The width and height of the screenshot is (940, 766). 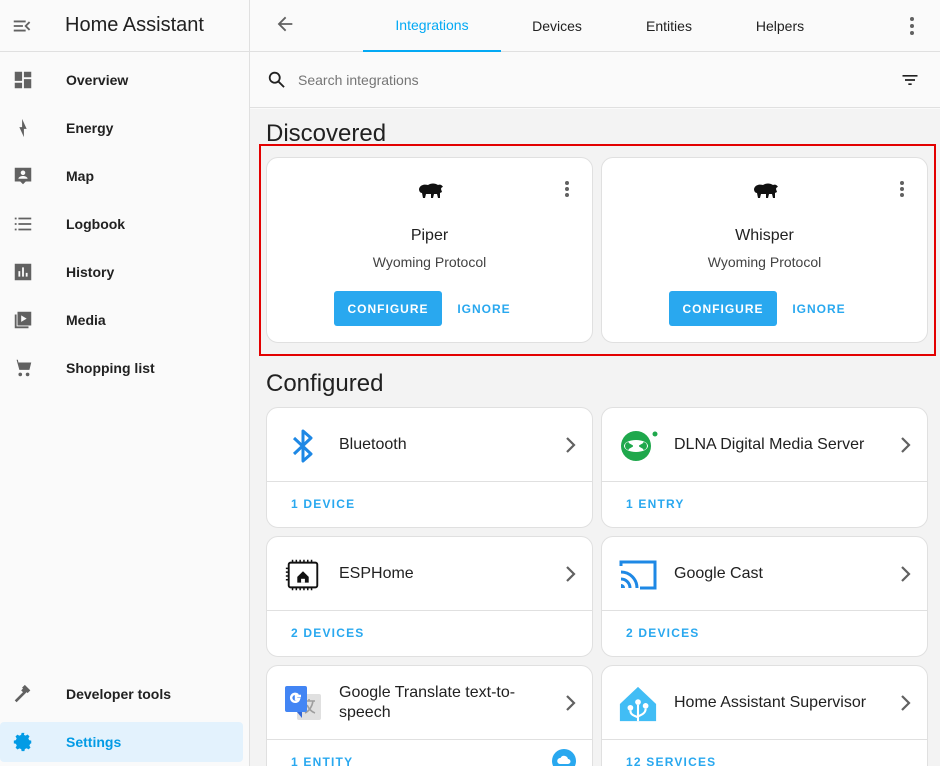 What do you see at coordinates (23, 128) in the screenshot?
I see `lightning-icon` at bounding box center [23, 128].